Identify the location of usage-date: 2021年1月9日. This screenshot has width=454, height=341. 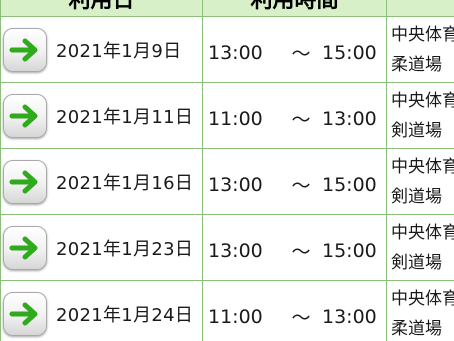
(119, 51).